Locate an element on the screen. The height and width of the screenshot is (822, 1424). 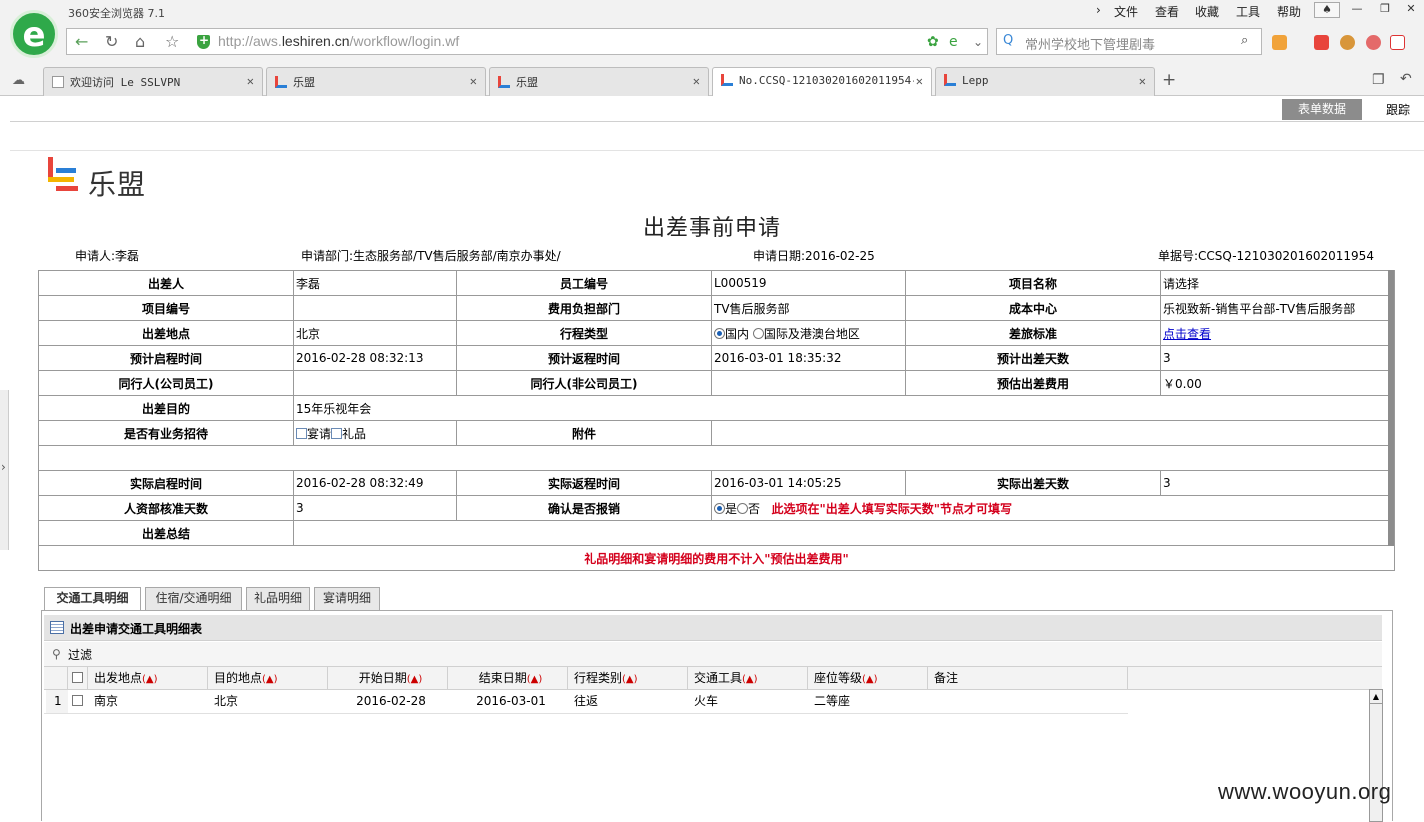
track-button: 跟踪 is located at coordinates (1398, 109).